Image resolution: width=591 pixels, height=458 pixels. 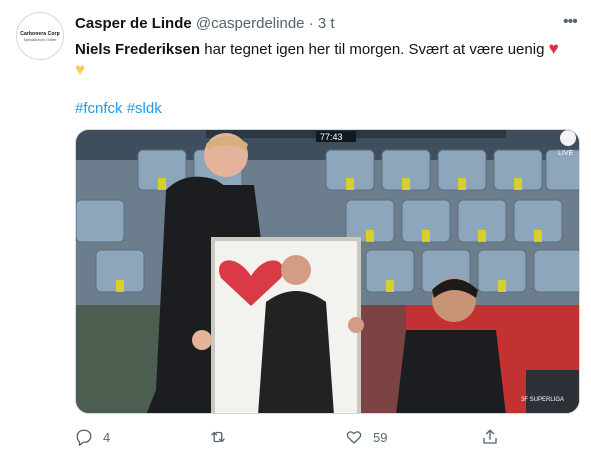 What do you see at coordinates (380, 437) in the screenshot?
I see `like-count: 59` at bounding box center [380, 437].